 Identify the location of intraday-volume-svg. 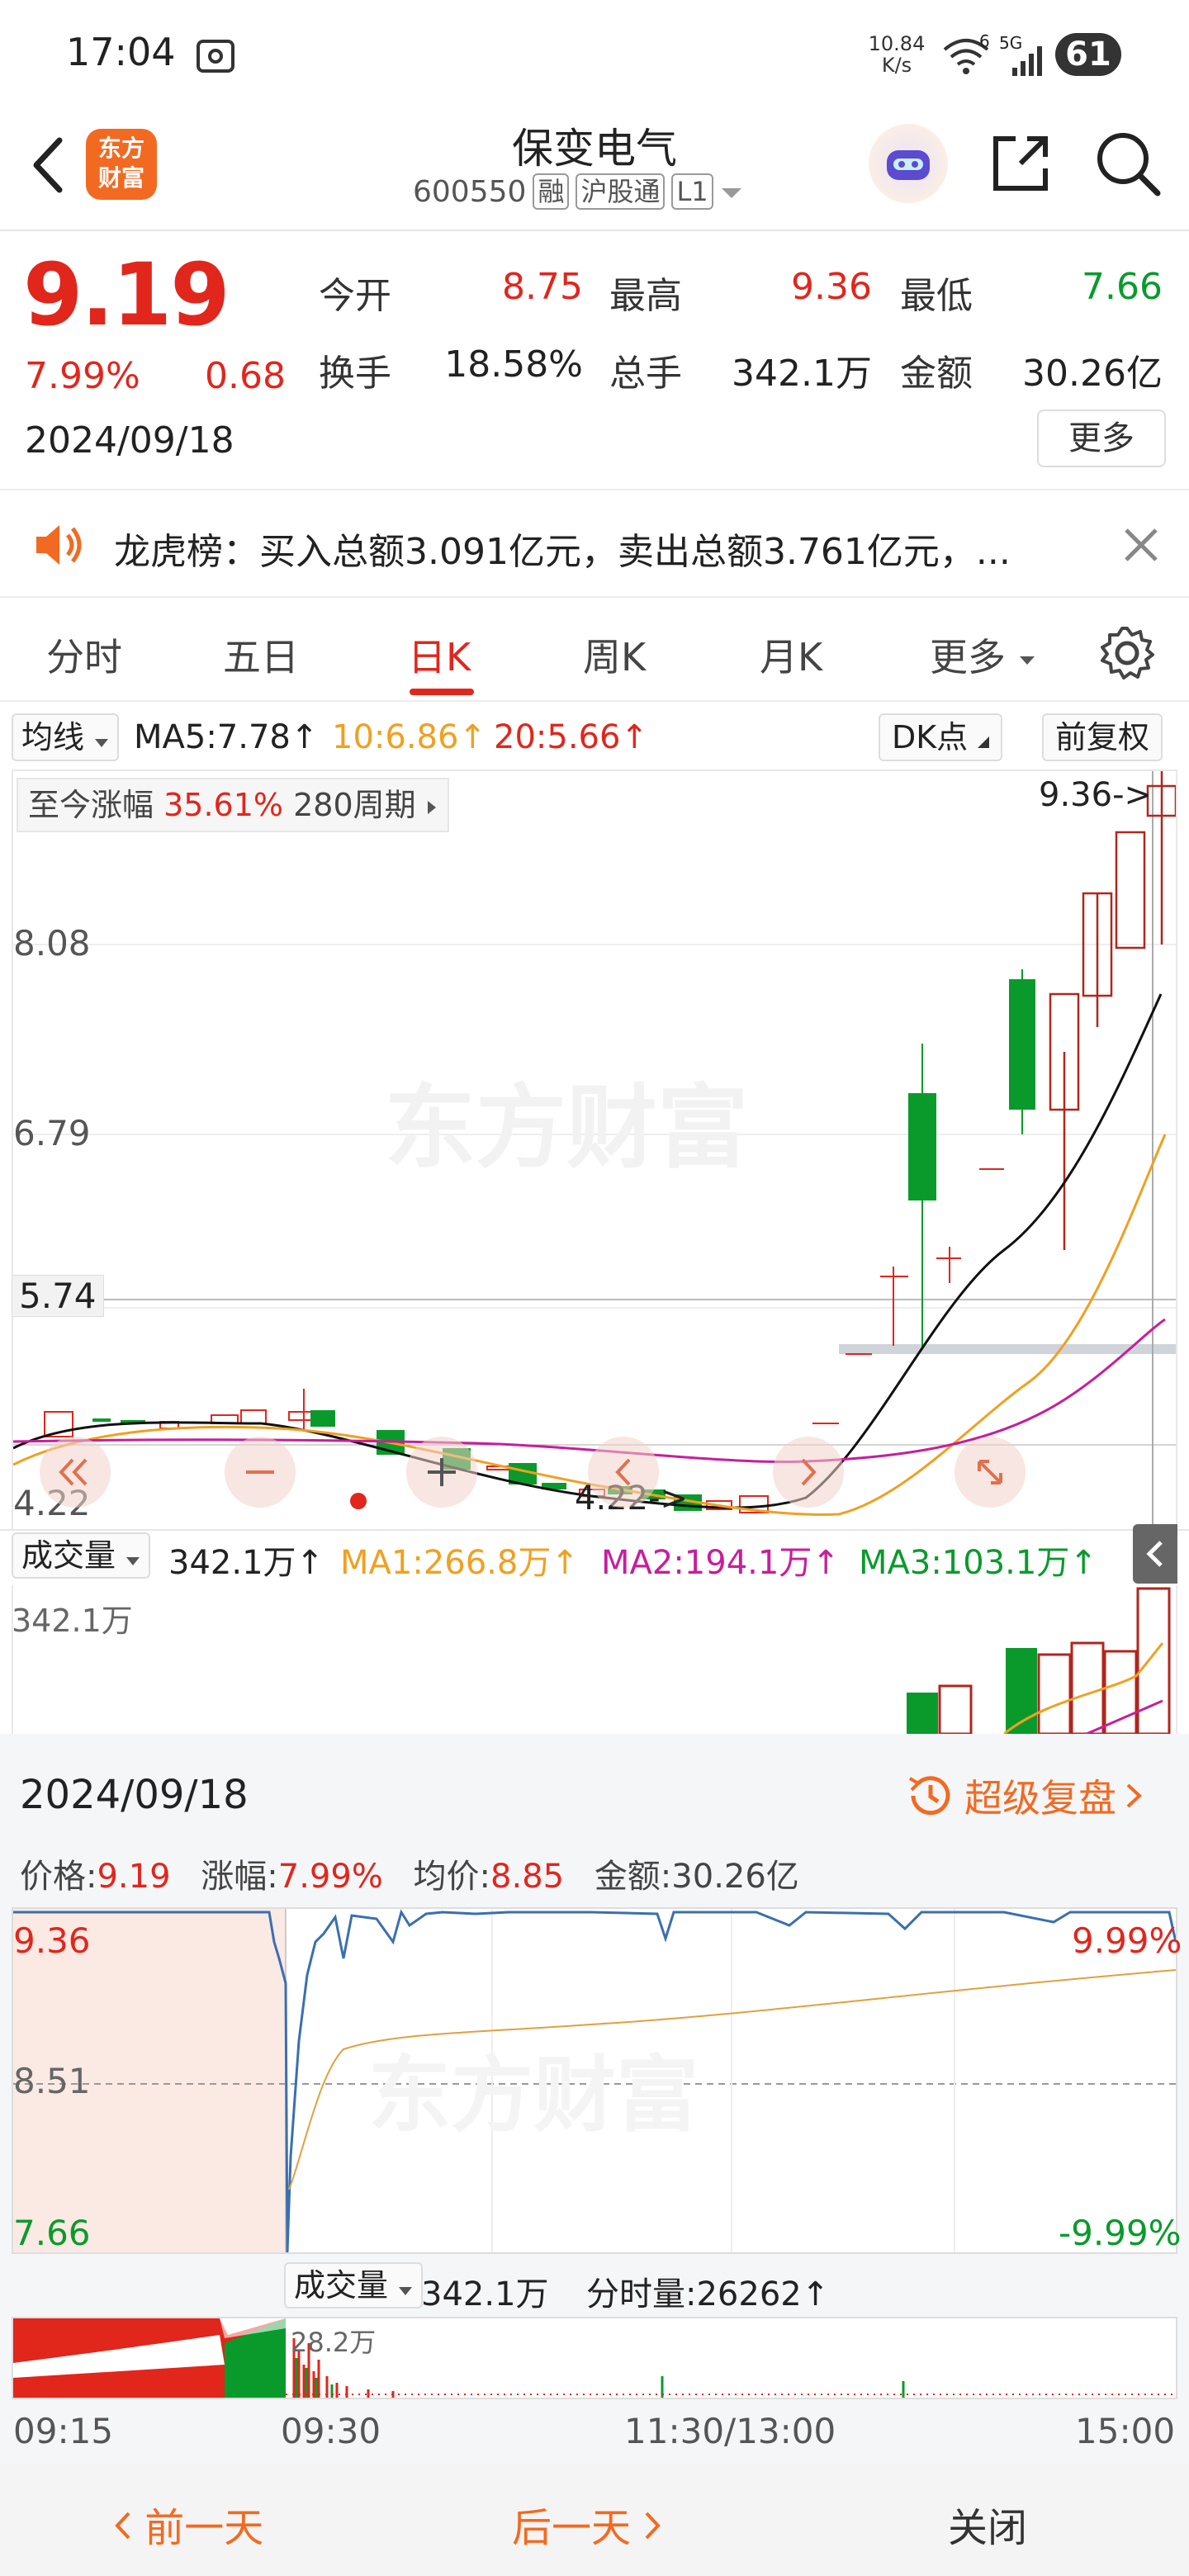
(594, 2358).